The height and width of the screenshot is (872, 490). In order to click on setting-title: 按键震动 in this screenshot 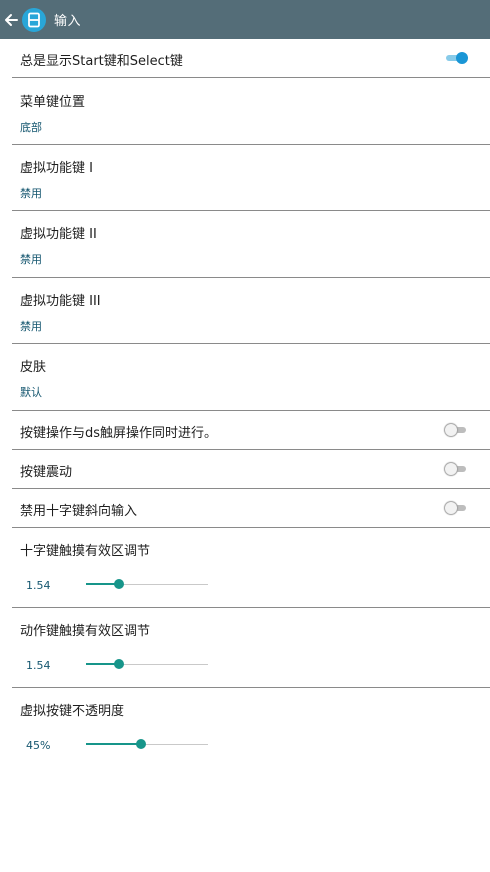, I will do `click(46, 472)`.